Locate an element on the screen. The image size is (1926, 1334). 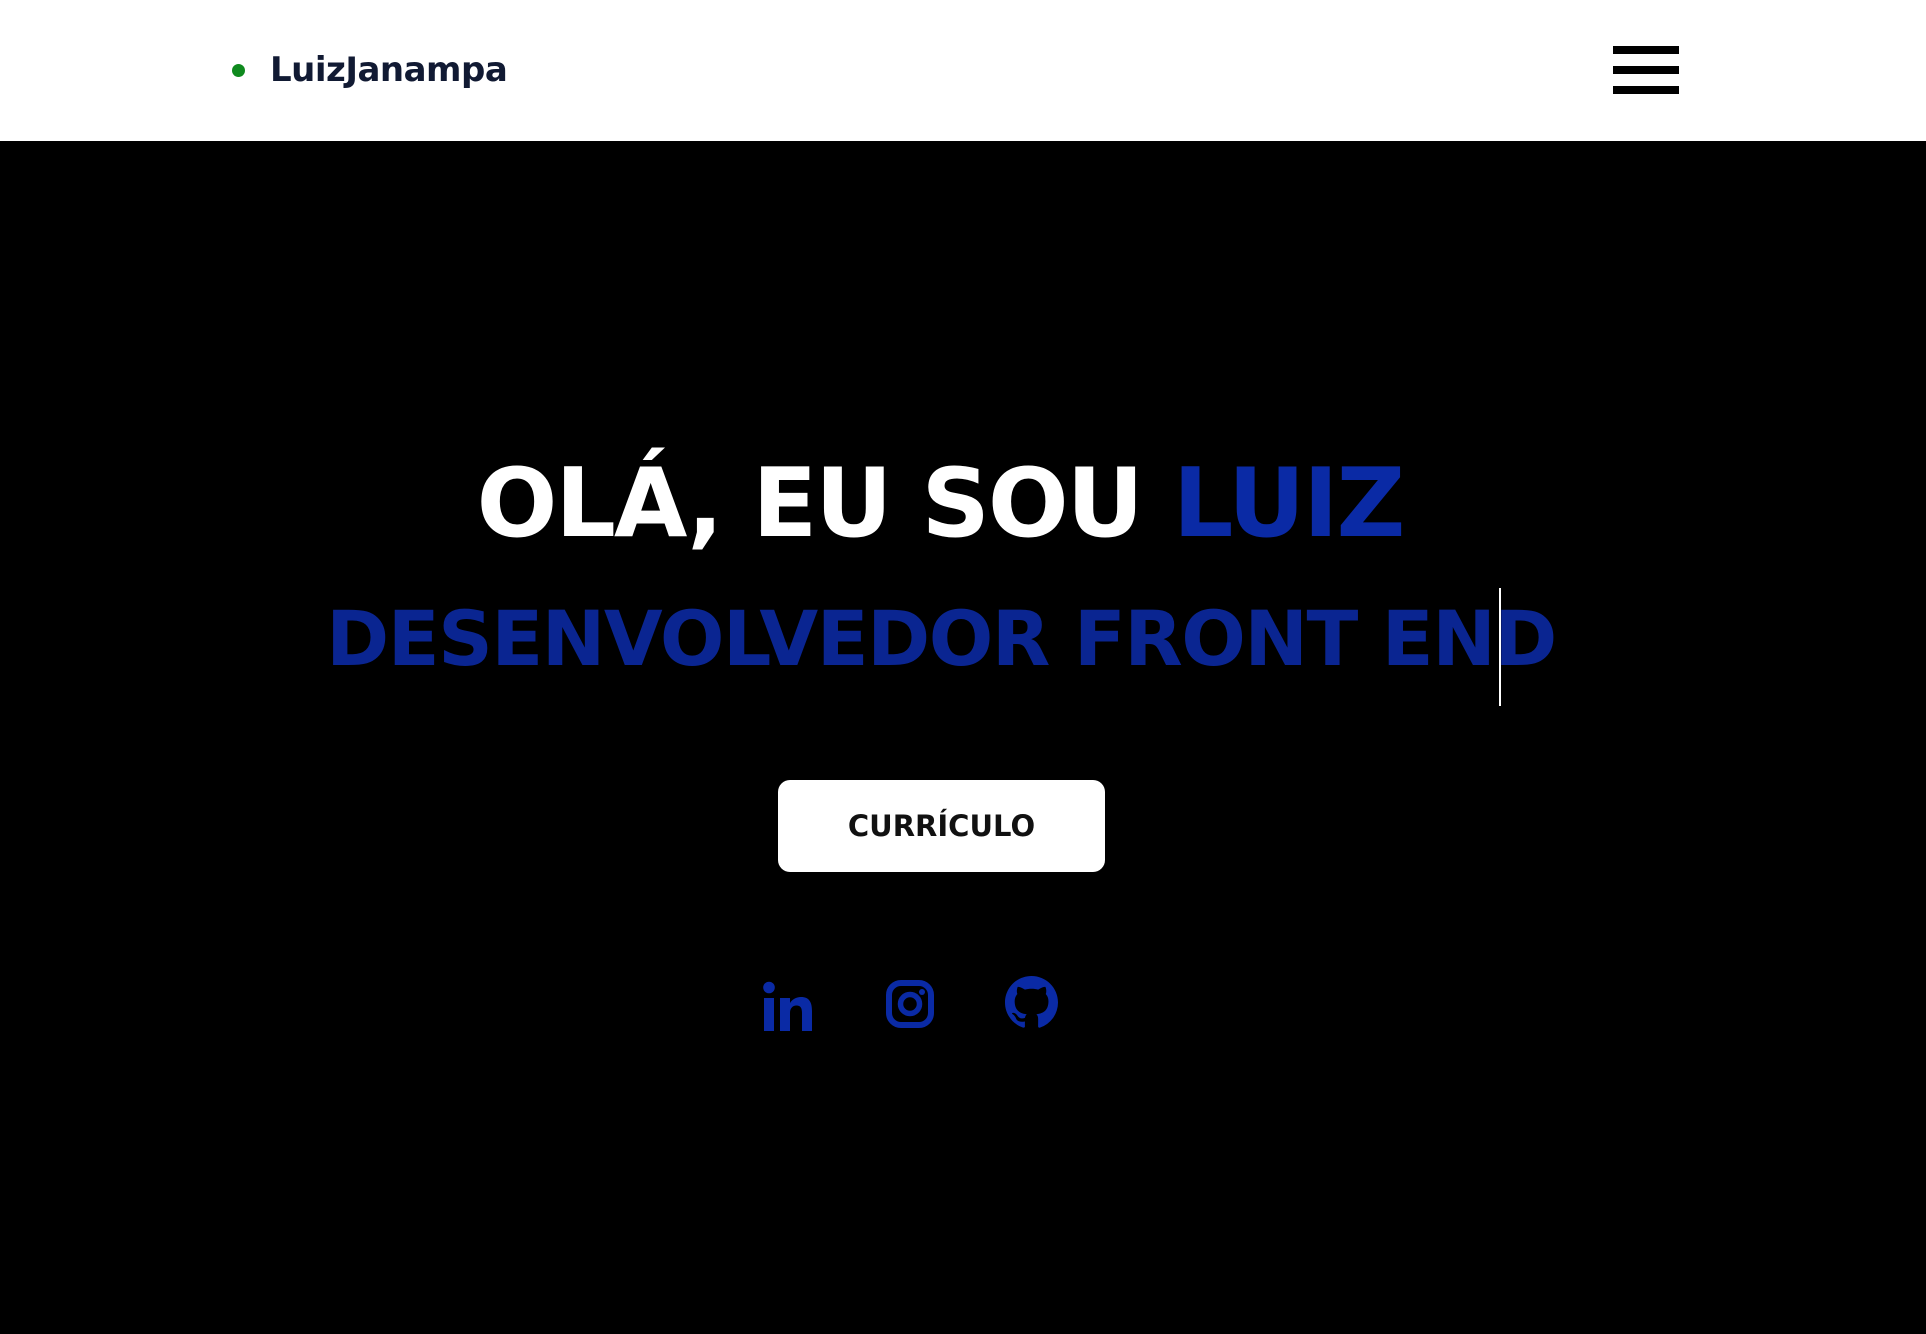
brand-logo-link: LuizJanampa is located at coordinates (370, 70).